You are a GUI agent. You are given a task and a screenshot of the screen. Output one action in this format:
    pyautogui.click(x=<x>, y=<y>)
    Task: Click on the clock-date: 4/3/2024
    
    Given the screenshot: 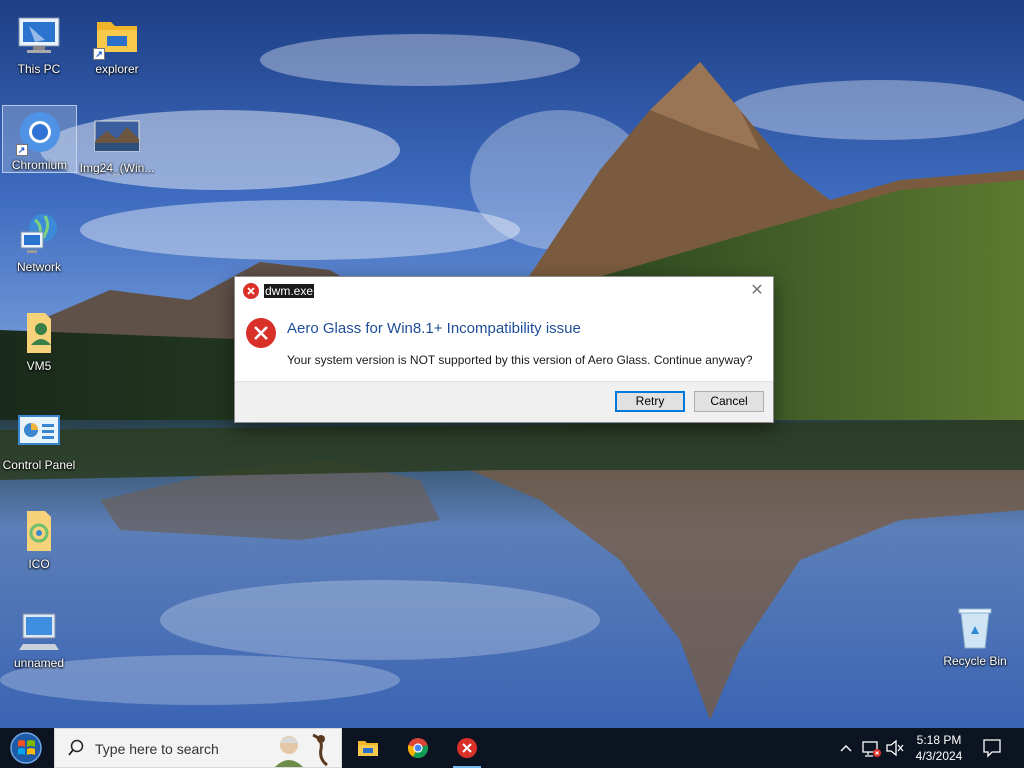 What is the action you would take?
    pyautogui.click(x=939, y=756)
    